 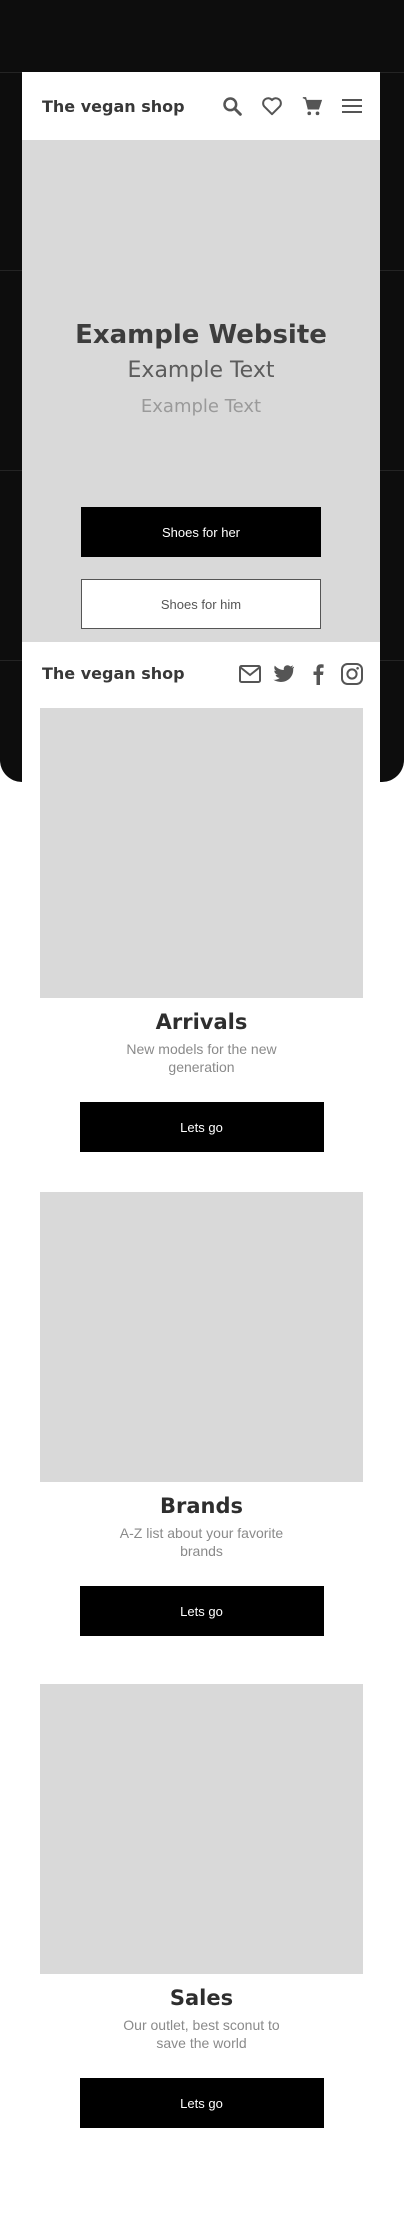 What do you see at coordinates (201, 1022) in the screenshot?
I see `card-title: Arrivals` at bounding box center [201, 1022].